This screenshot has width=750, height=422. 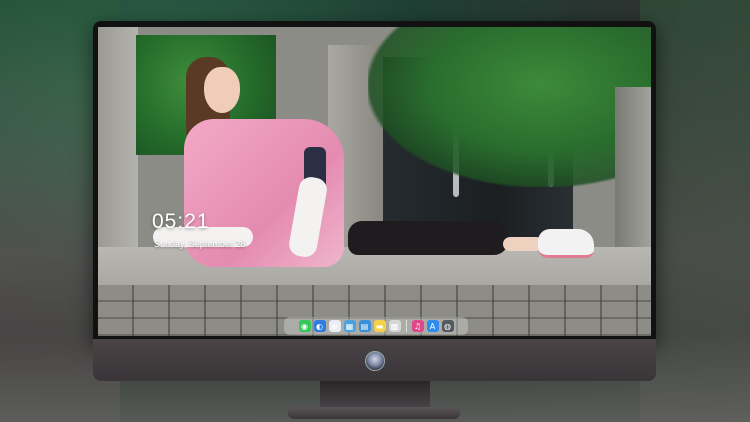 What do you see at coordinates (509, 107) in the screenshot?
I see `wallpaper-tree` at bounding box center [509, 107].